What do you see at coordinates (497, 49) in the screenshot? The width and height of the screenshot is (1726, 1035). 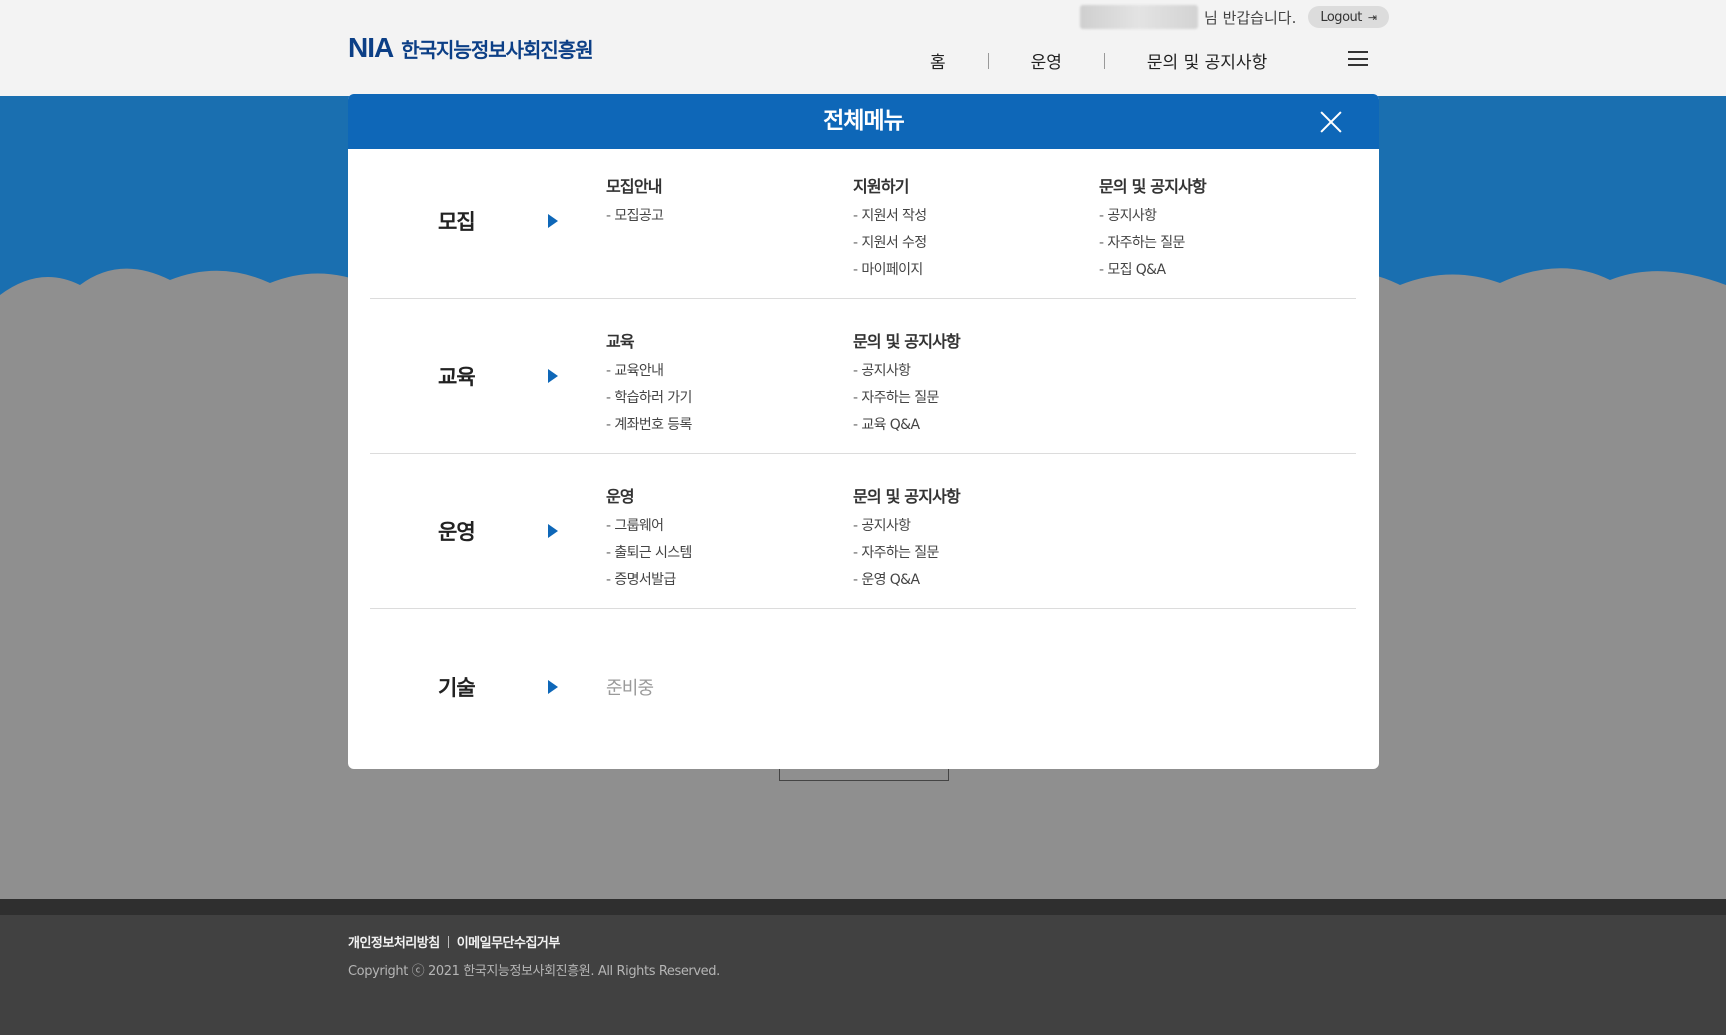 I see `logo-text: 한국지능정보사회진흥원` at bounding box center [497, 49].